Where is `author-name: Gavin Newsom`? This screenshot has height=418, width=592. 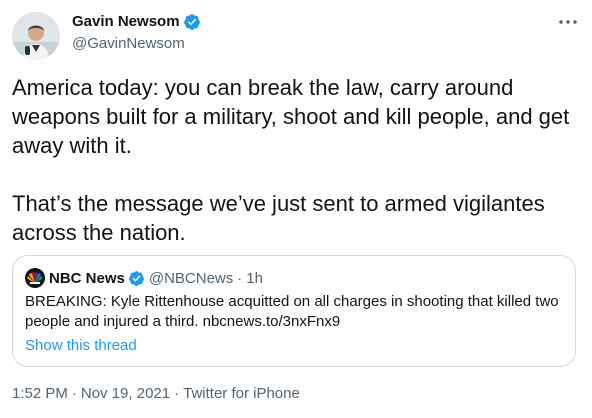
author-name: Gavin Newsom is located at coordinates (126, 22).